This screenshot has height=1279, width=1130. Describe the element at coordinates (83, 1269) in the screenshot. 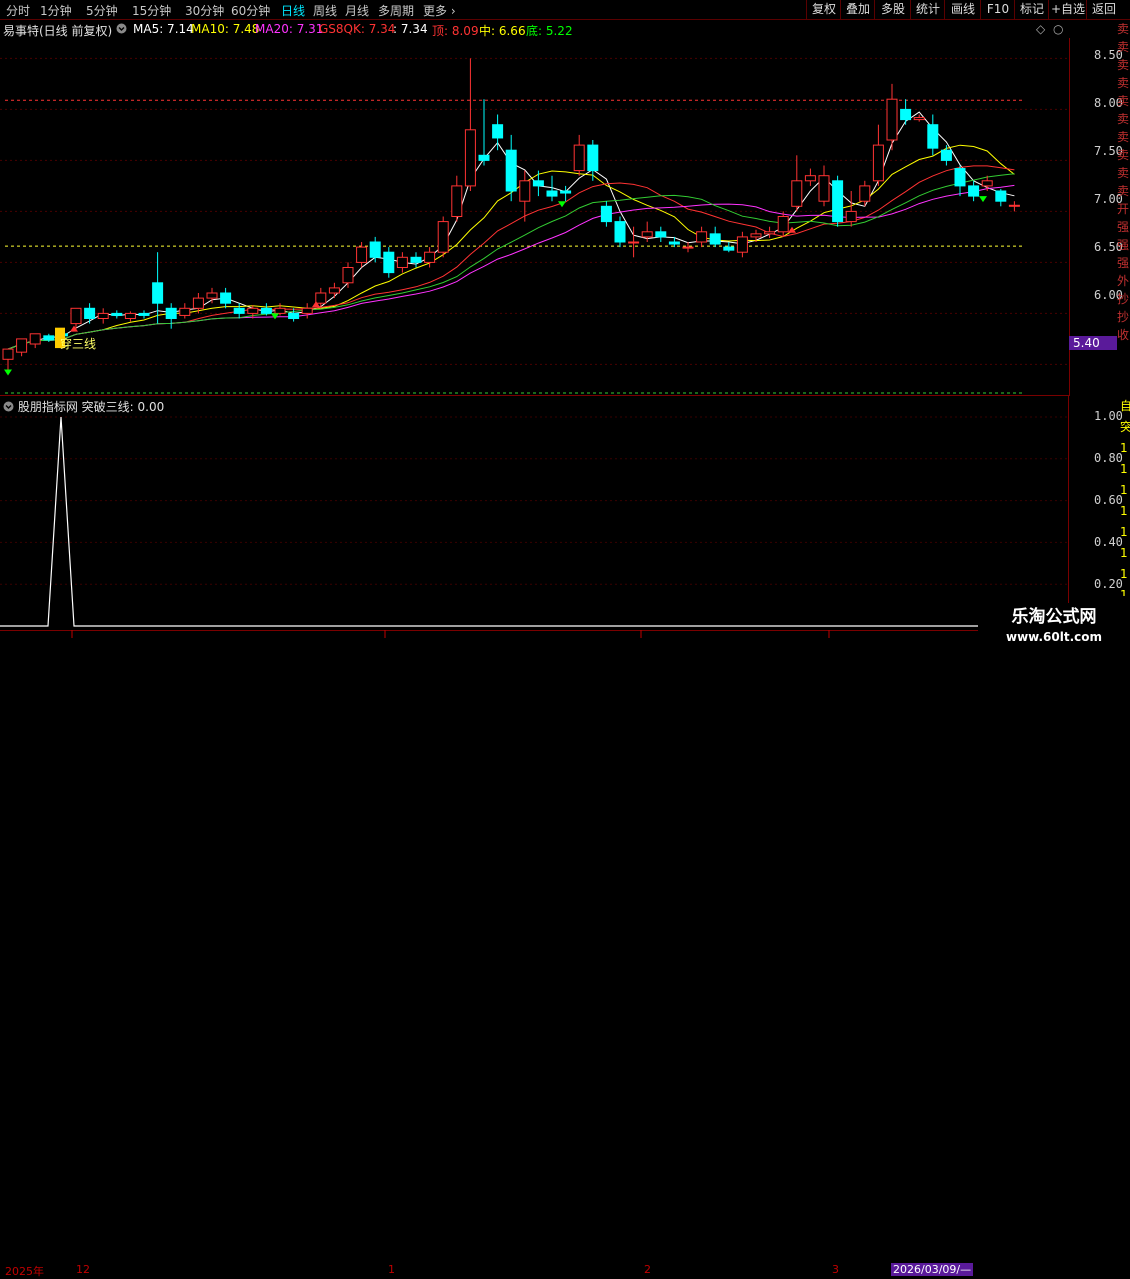

I see `date-month: 12` at that location.